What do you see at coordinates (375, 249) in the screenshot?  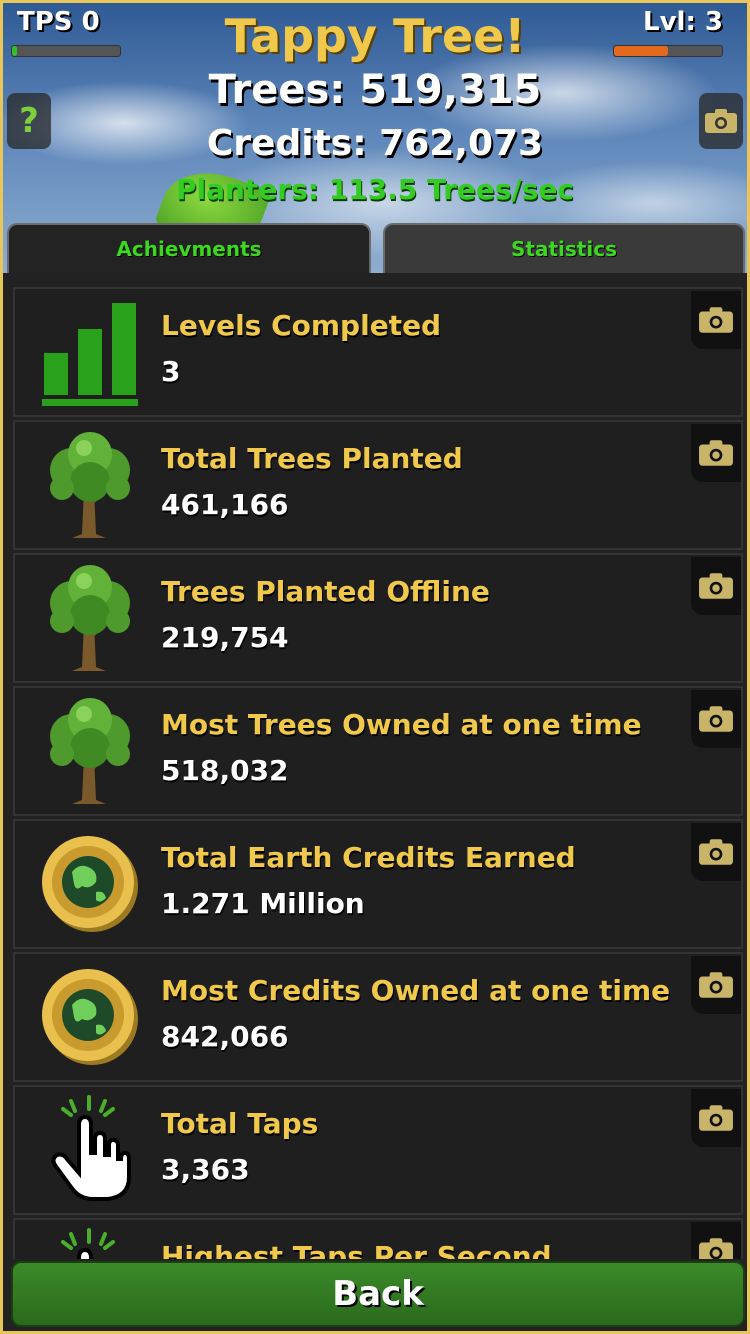 I see `tab-bar: Achievments Statistics` at bounding box center [375, 249].